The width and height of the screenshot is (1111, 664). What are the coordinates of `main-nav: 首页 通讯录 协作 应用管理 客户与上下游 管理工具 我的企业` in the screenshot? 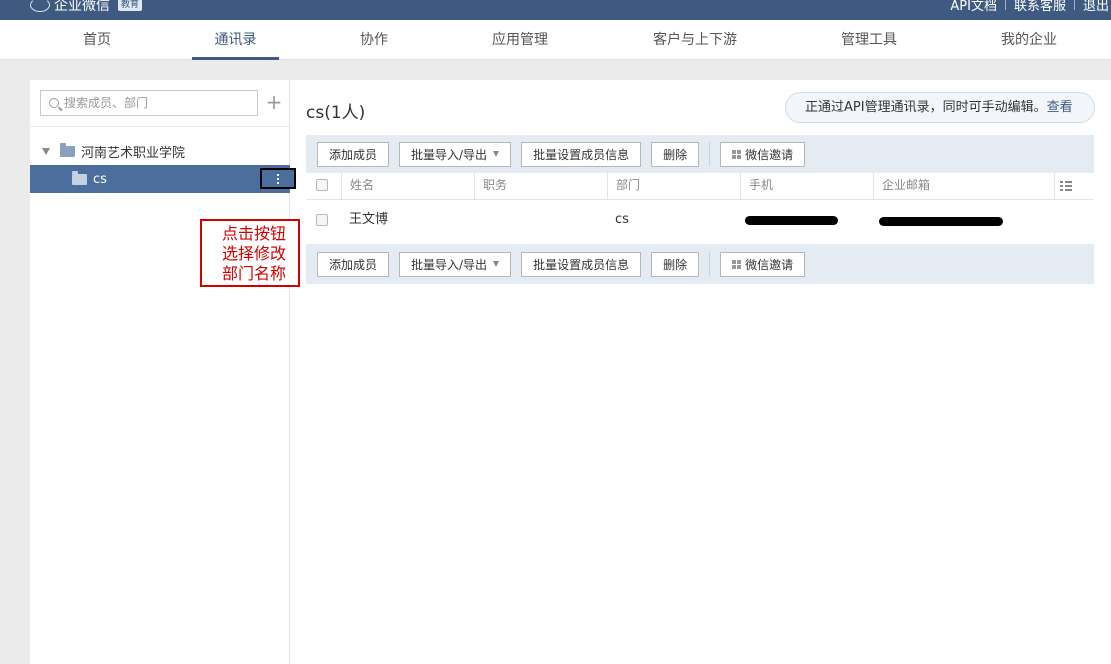 It's located at (555, 40).